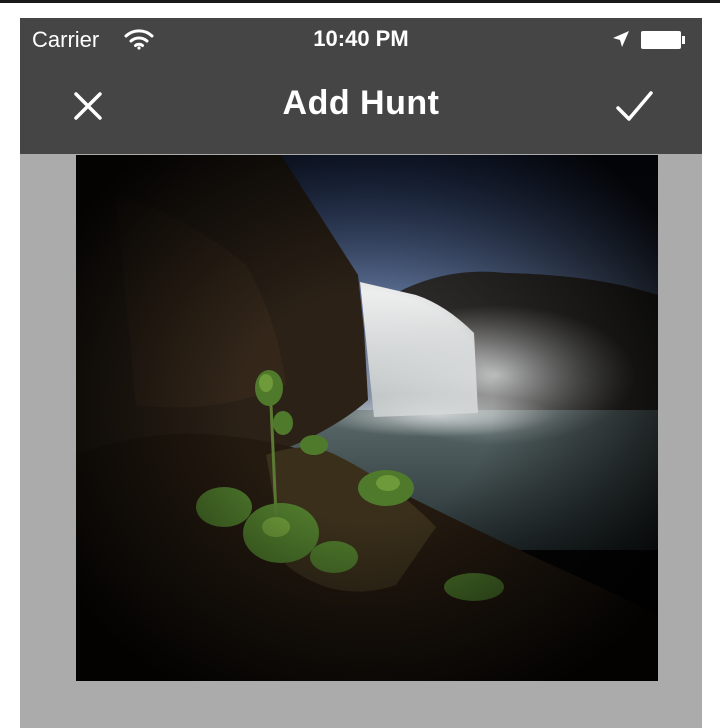  What do you see at coordinates (634, 106) in the screenshot?
I see `checkmark-icon` at bounding box center [634, 106].